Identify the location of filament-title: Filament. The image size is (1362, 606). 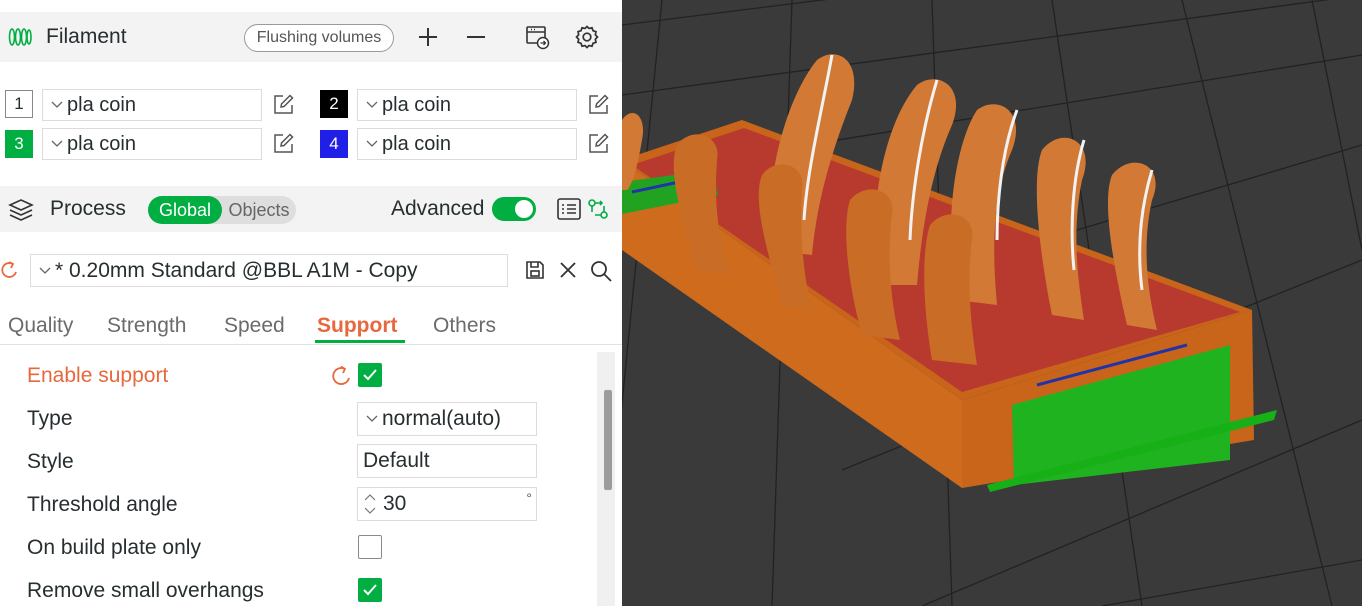
(86, 36).